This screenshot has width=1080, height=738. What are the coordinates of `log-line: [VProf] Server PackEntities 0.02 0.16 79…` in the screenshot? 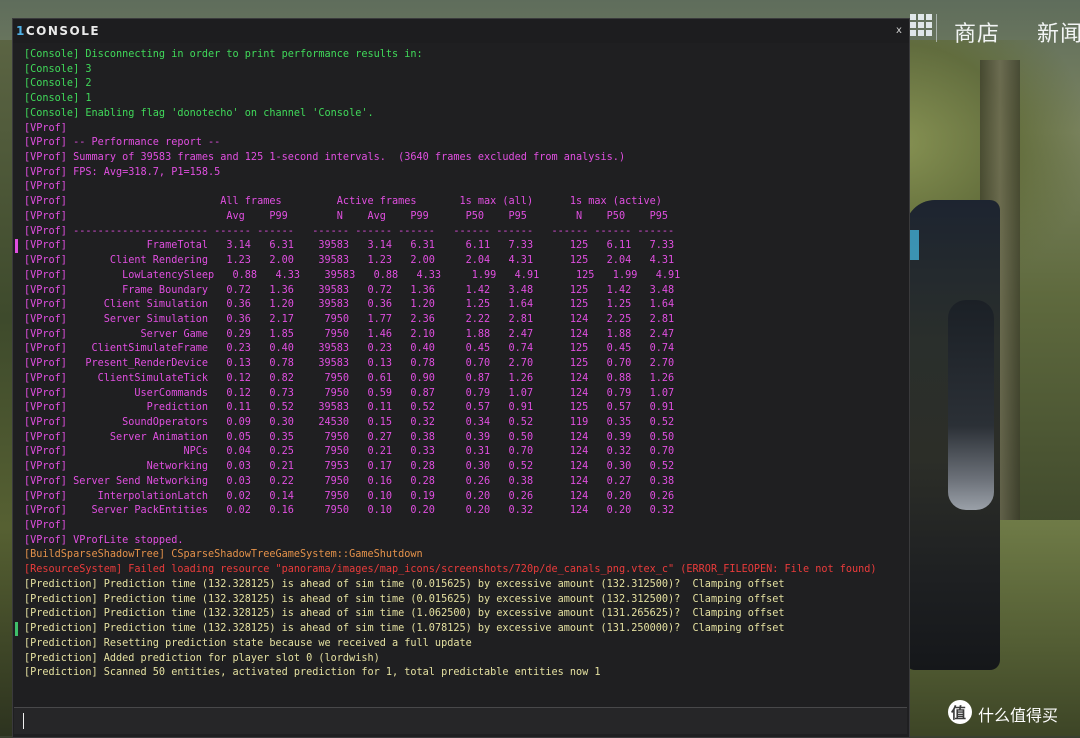 It's located at (349, 511).